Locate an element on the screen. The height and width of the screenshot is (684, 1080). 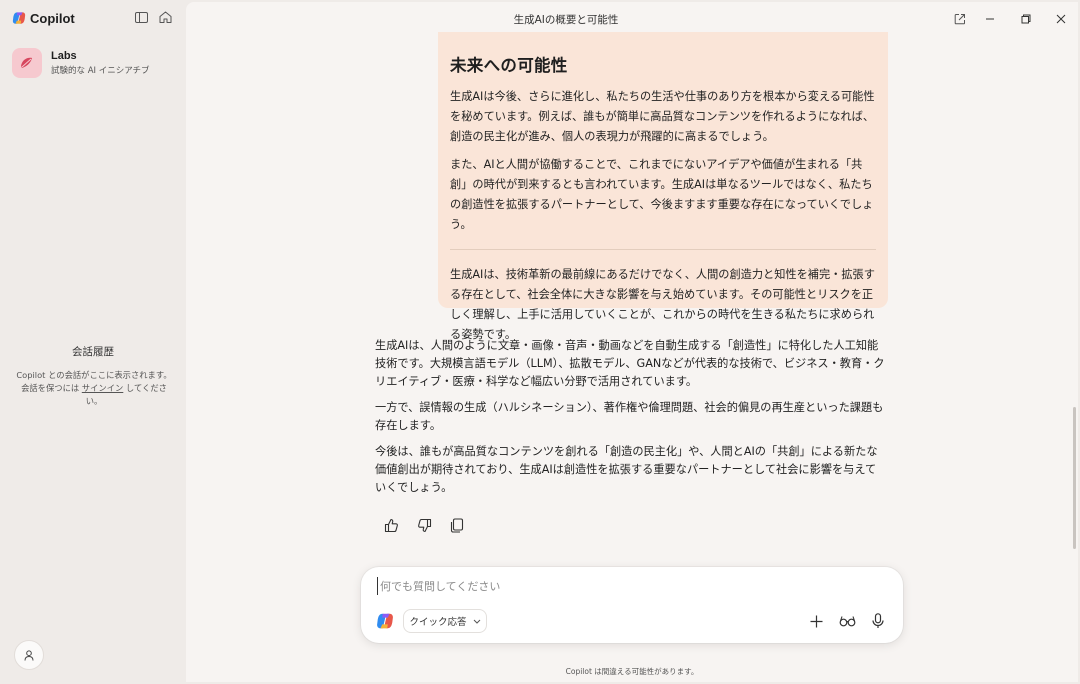
plus-icon is located at coordinates (816, 621).